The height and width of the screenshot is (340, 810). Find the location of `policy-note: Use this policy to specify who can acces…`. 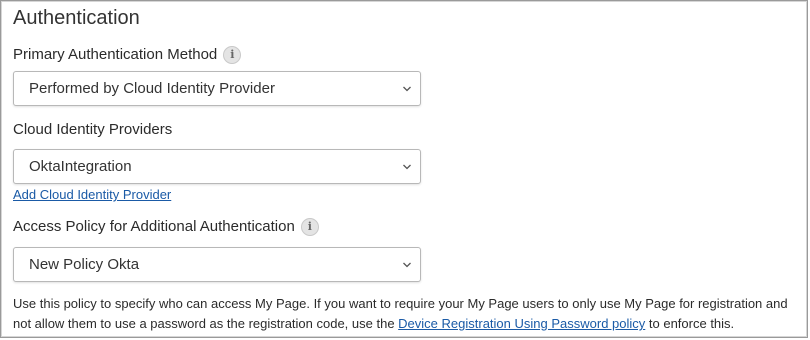

policy-note: Use this policy to specify who can acces… is located at coordinates (408, 314).